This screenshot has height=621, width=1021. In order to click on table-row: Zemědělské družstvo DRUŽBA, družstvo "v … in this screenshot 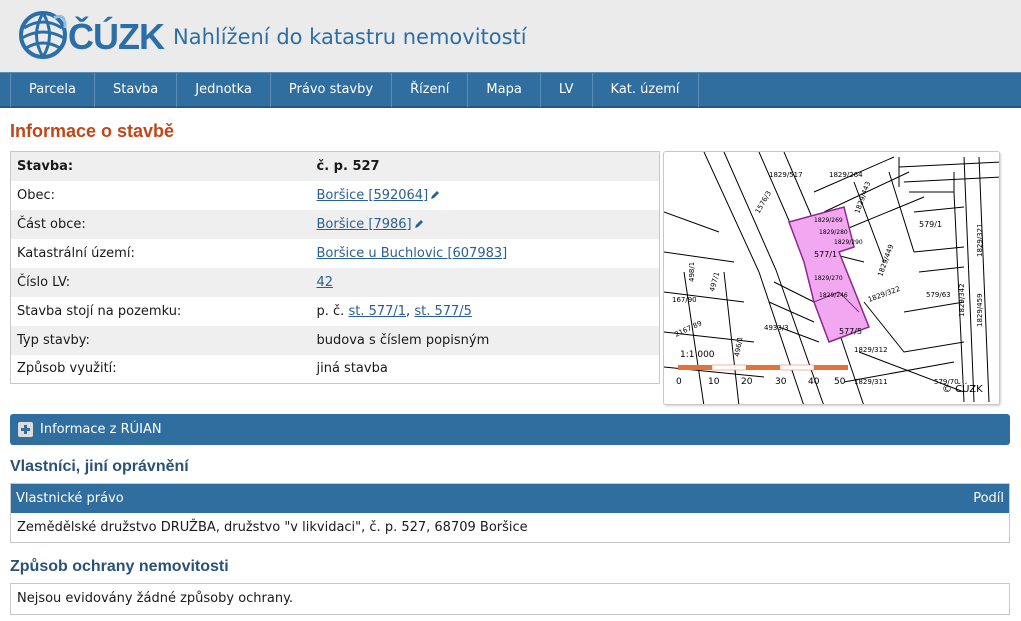, I will do `click(510, 527)`.